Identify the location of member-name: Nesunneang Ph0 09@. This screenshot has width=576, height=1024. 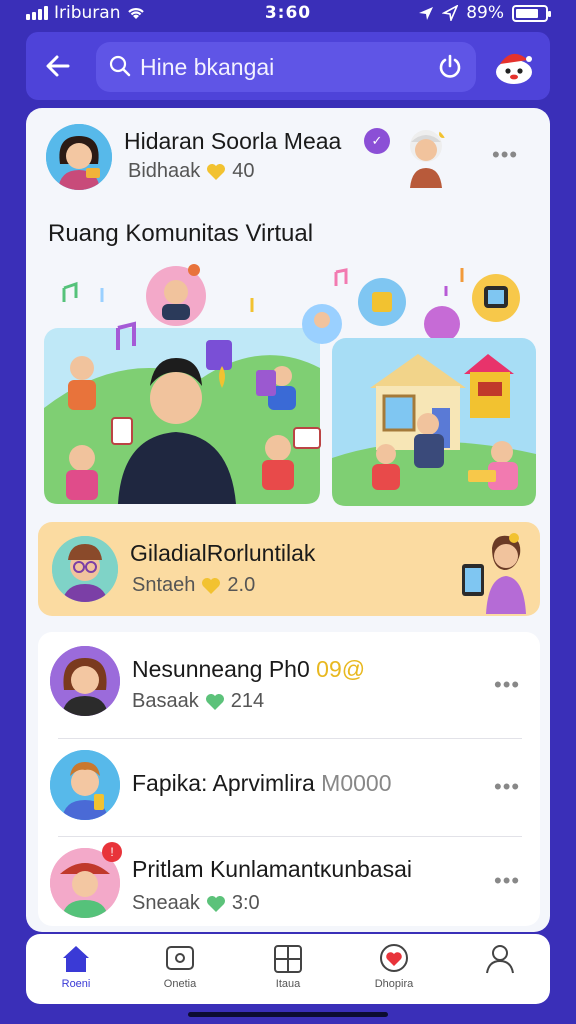
(248, 669).